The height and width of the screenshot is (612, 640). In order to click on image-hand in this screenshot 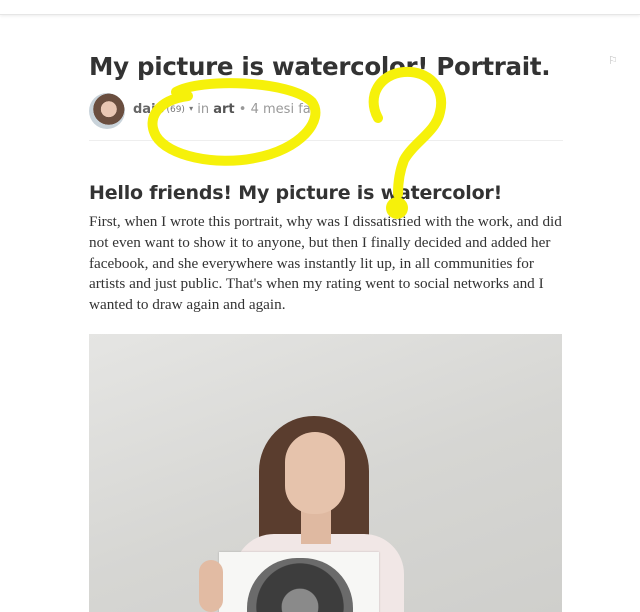, I will do `click(211, 586)`.